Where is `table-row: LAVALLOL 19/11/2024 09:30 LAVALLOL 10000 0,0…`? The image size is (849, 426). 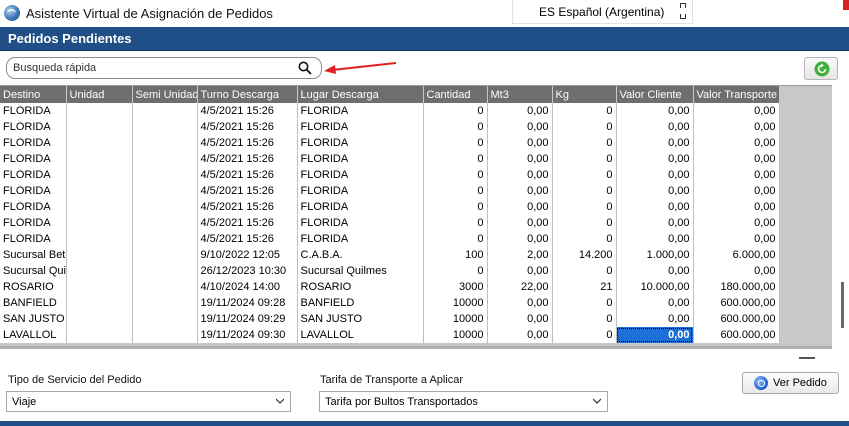 table-row: LAVALLOL 19/11/2024 09:30 LAVALLOL 10000 0,0… is located at coordinates (390, 335).